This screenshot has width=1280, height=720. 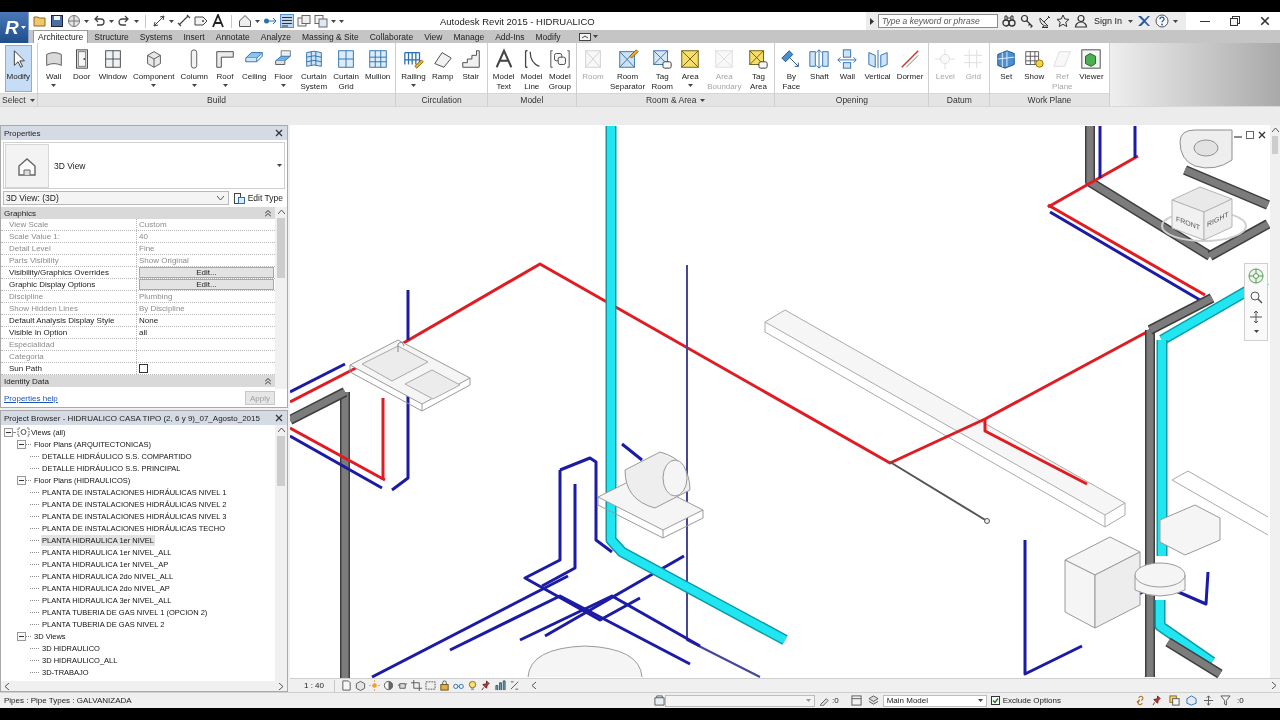 What do you see at coordinates (413, 68) in the screenshot?
I see `ribbon-button: Railing` at bounding box center [413, 68].